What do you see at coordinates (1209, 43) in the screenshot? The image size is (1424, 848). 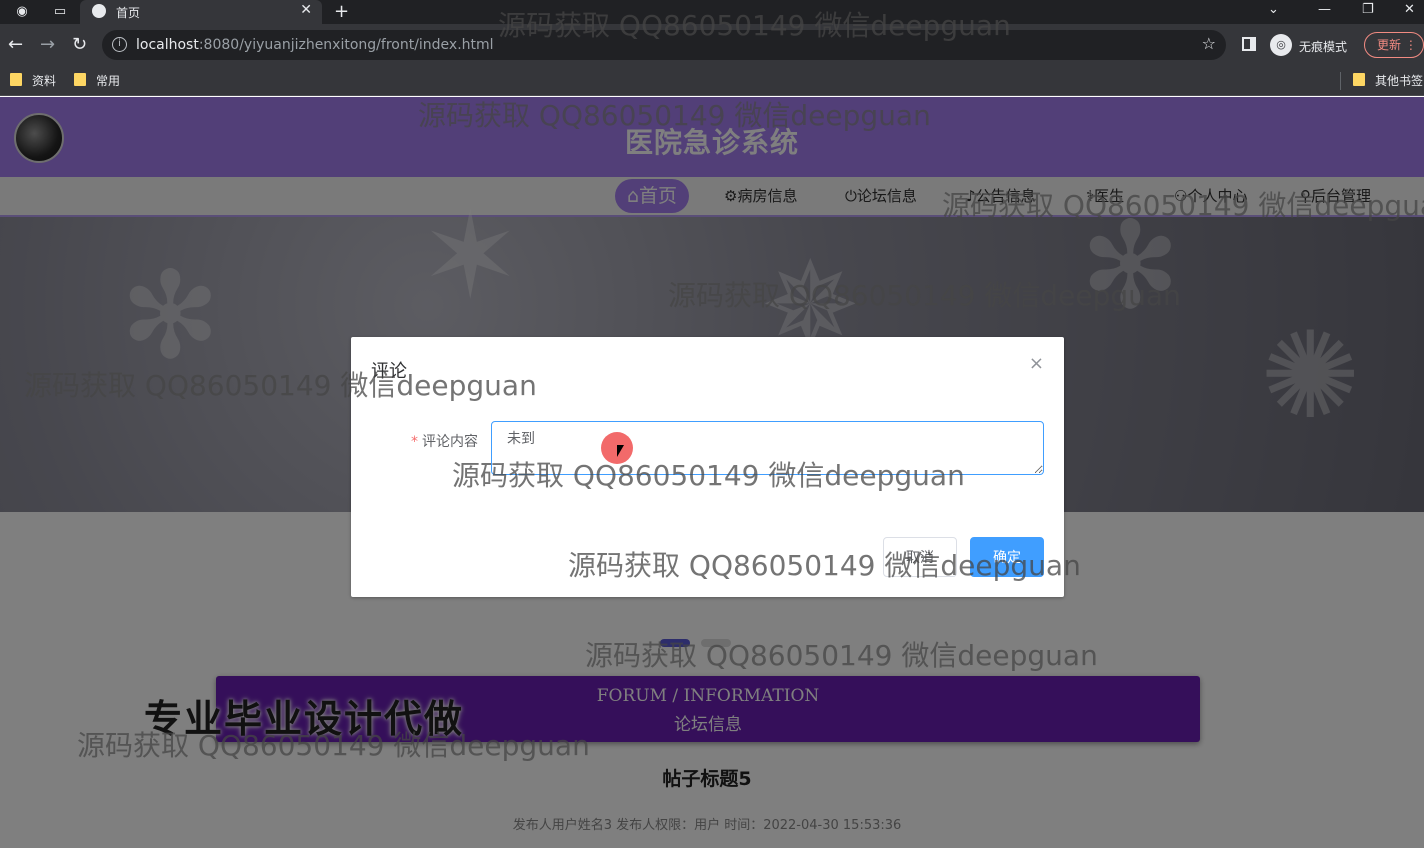 I see `bookmark-star-icon: ☆` at bounding box center [1209, 43].